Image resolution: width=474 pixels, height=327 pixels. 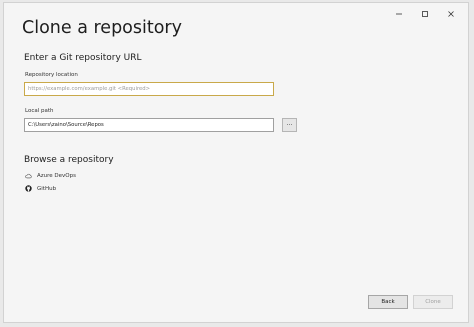 What do you see at coordinates (47, 188) in the screenshot?
I see `provider-label: GitHub` at bounding box center [47, 188].